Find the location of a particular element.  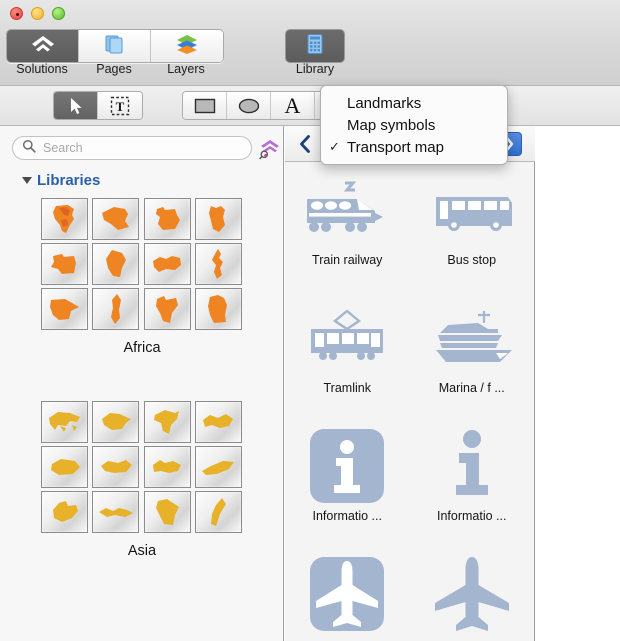

menu-item-landmarks: Landmarks is located at coordinates (414, 103).